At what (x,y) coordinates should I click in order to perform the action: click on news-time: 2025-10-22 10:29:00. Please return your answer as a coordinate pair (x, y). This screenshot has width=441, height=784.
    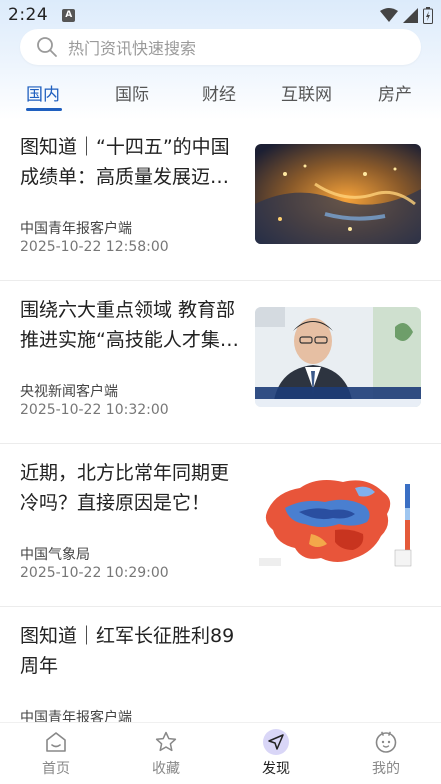
    Looking at the image, I should click on (94, 573).